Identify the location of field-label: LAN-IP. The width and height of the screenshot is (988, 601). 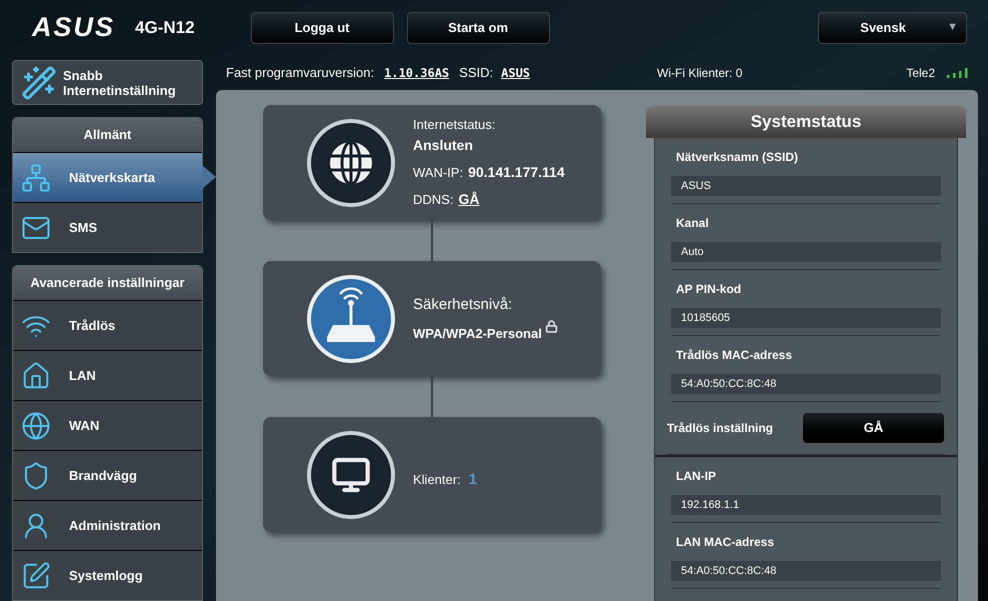
(696, 476).